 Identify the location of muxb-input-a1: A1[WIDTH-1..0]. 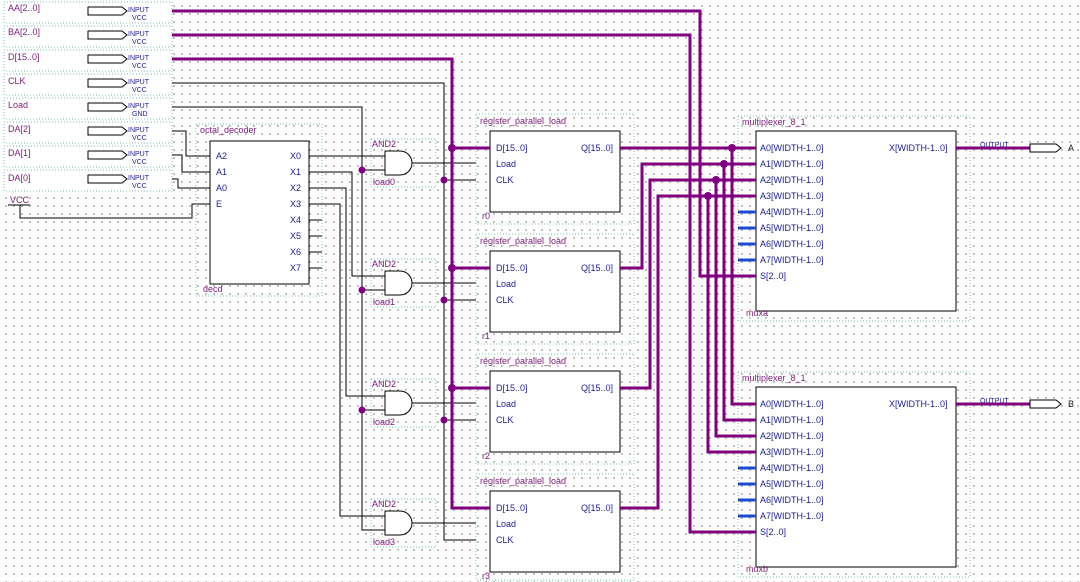
(792, 420).